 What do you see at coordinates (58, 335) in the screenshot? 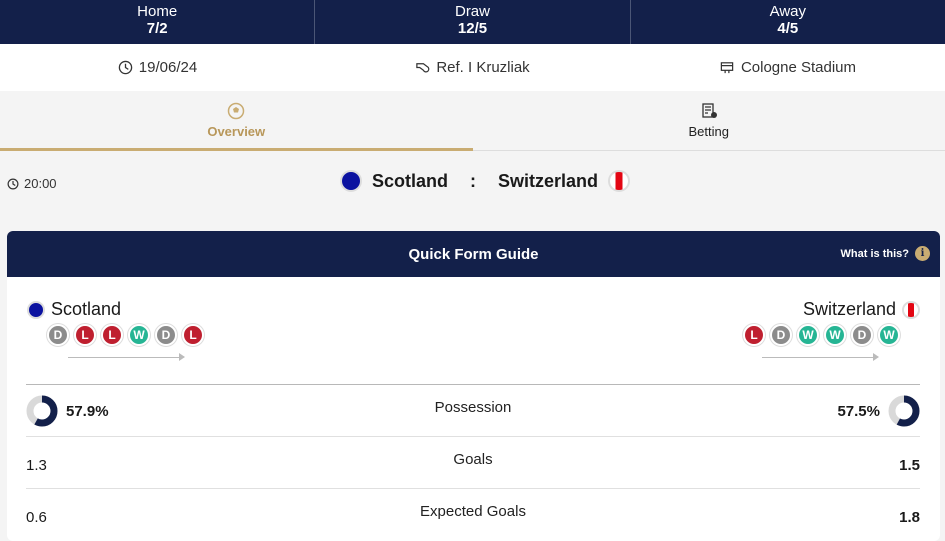
I see `home-form-result-1: D` at bounding box center [58, 335].